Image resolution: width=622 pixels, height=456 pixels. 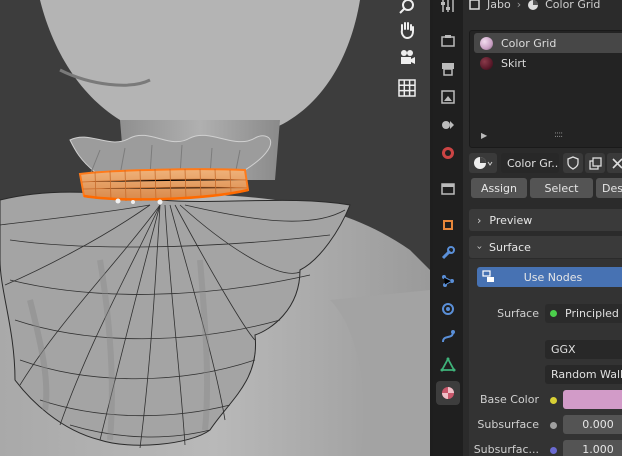 What do you see at coordinates (448, 189) in the screenshot?
I see `collection-tab-icon` at bounding box center [448, 189].